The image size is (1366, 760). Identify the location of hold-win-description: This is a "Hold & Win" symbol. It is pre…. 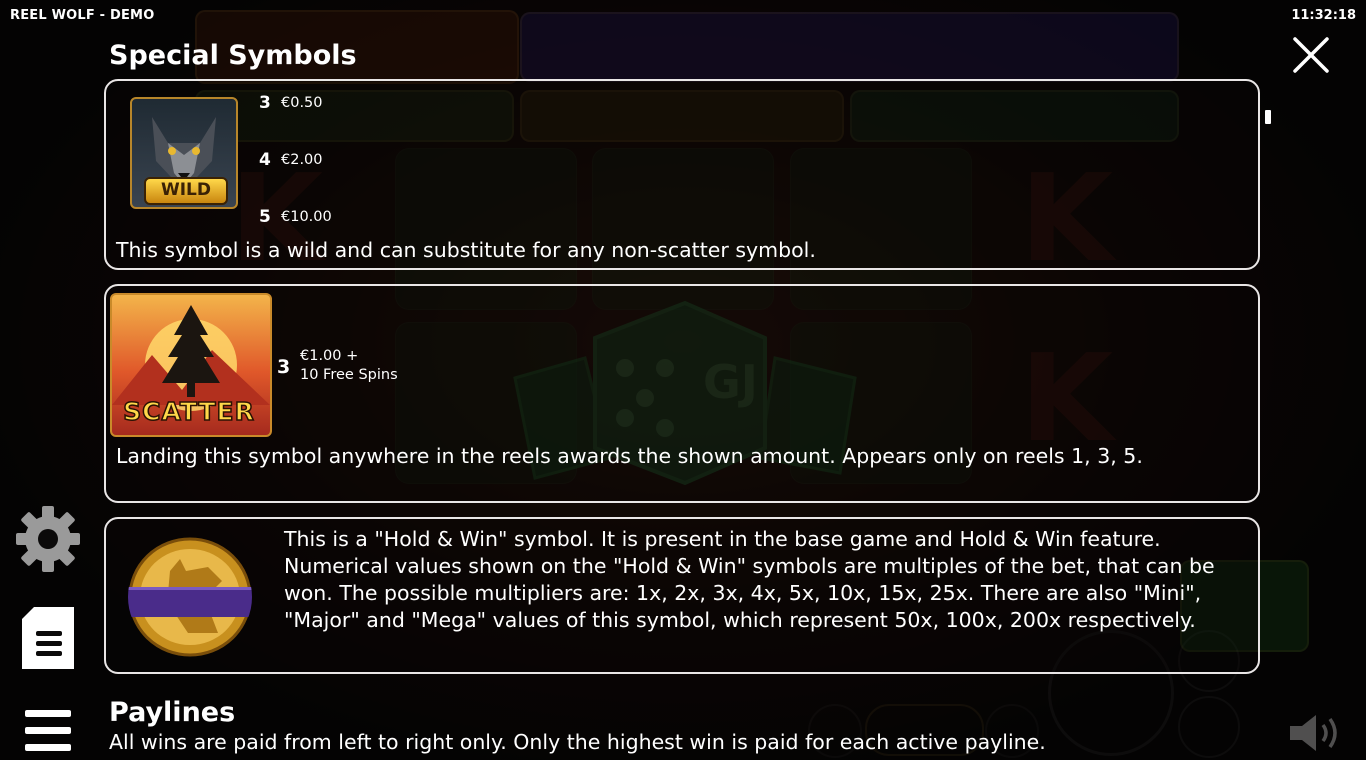
(749, 579).